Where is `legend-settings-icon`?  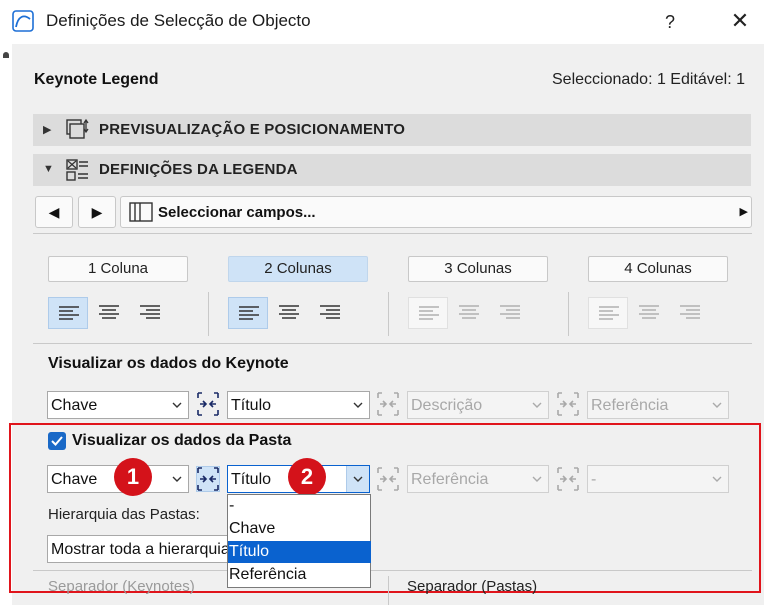
legend-settings-icon is located at coordinates (77, 170).